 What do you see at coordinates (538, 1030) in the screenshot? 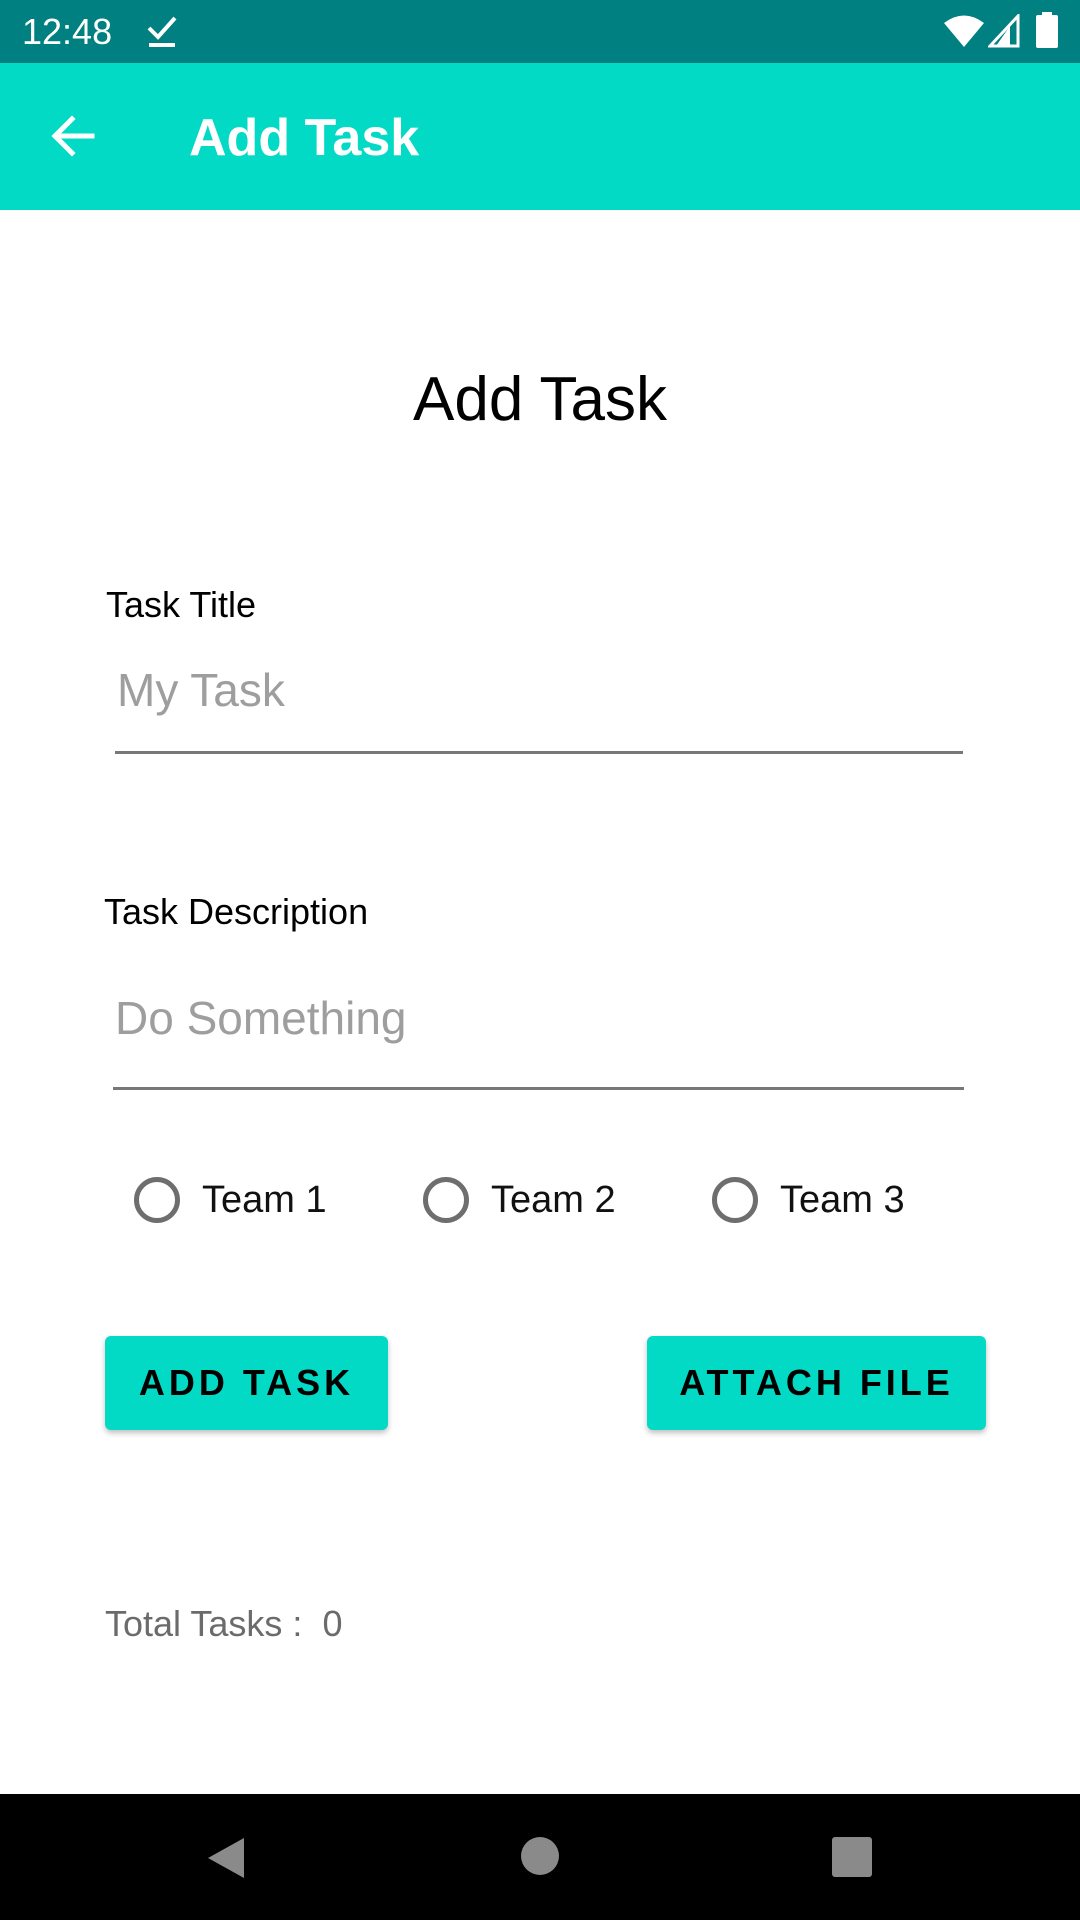
I see `task-description-input` at bounding box center [538, 1030].